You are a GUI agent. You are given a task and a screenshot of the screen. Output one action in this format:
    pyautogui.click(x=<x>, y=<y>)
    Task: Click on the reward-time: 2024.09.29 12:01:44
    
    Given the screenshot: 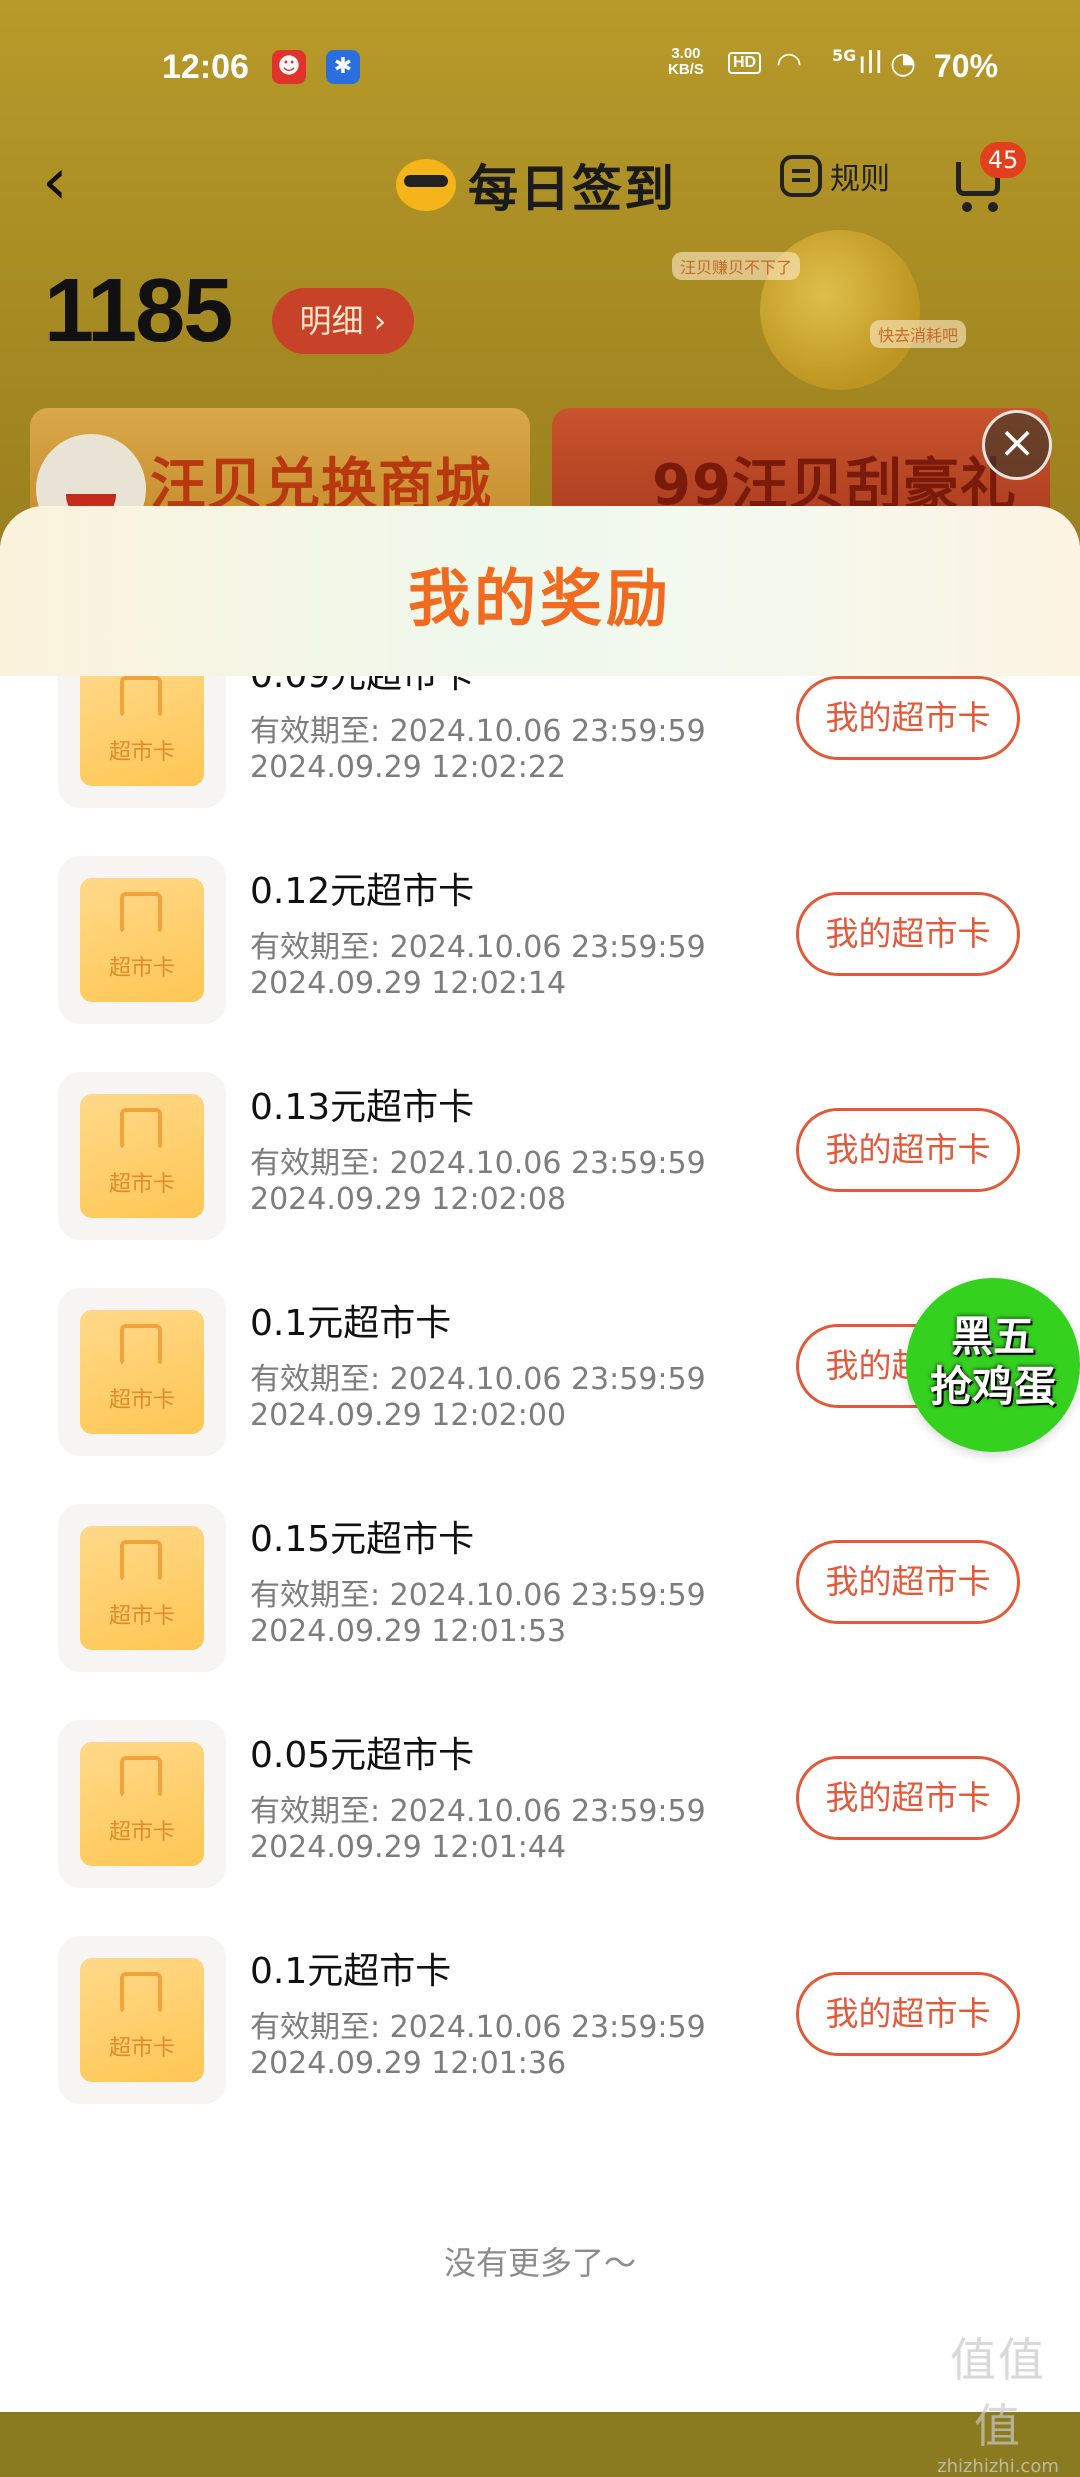 What is the action you would take?
    pyautogui.click(x=408, y=1847)
    